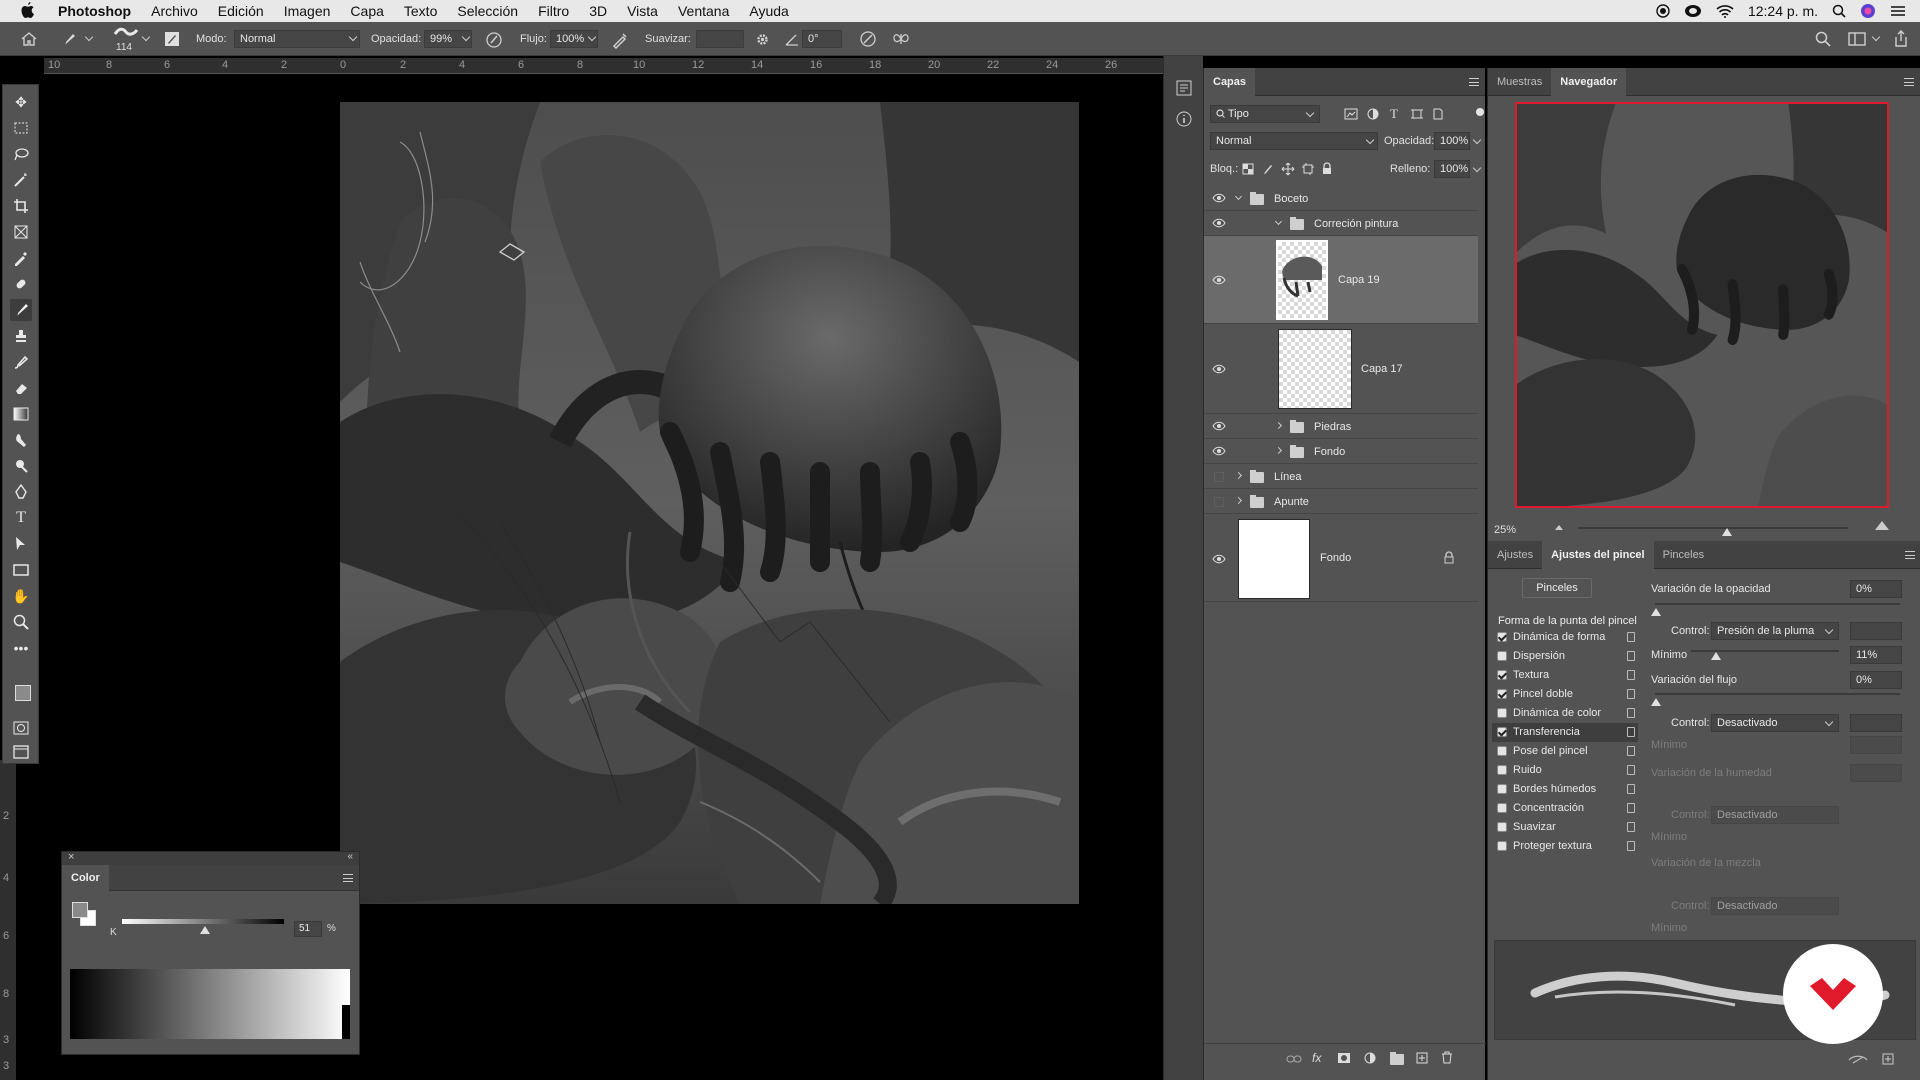 The height and width of the screenshot is (1080, 1920). What do you see at coordinates (1775, 631) in the screenshot?
I see `control-select-opacity: Presión de la pluma` at bounding box center [1775, 631].